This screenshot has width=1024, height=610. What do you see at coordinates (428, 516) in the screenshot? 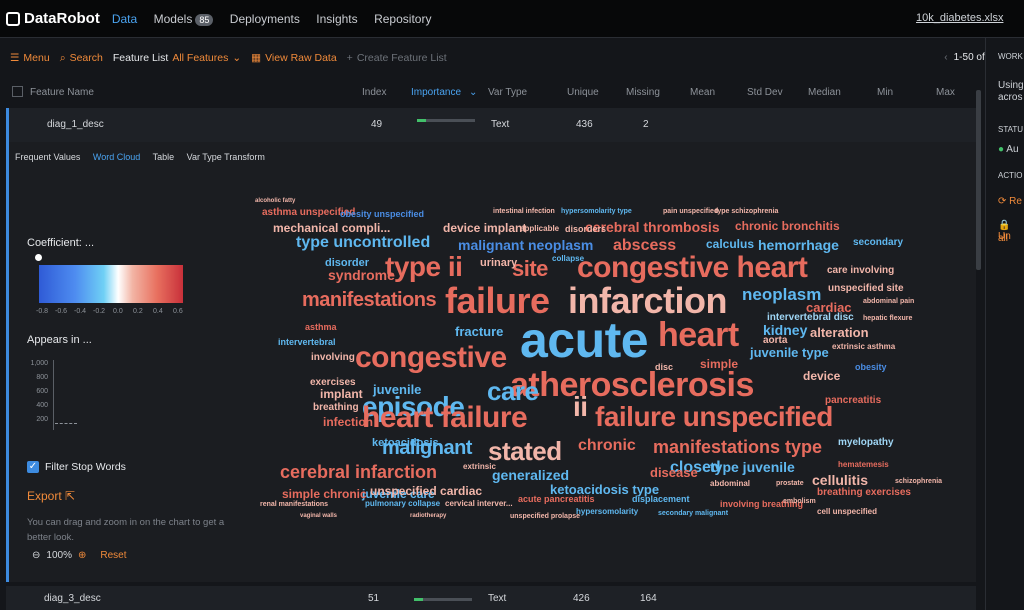
I see `word-cloud-term: radiotherapy` at bounding box center [428, 516].